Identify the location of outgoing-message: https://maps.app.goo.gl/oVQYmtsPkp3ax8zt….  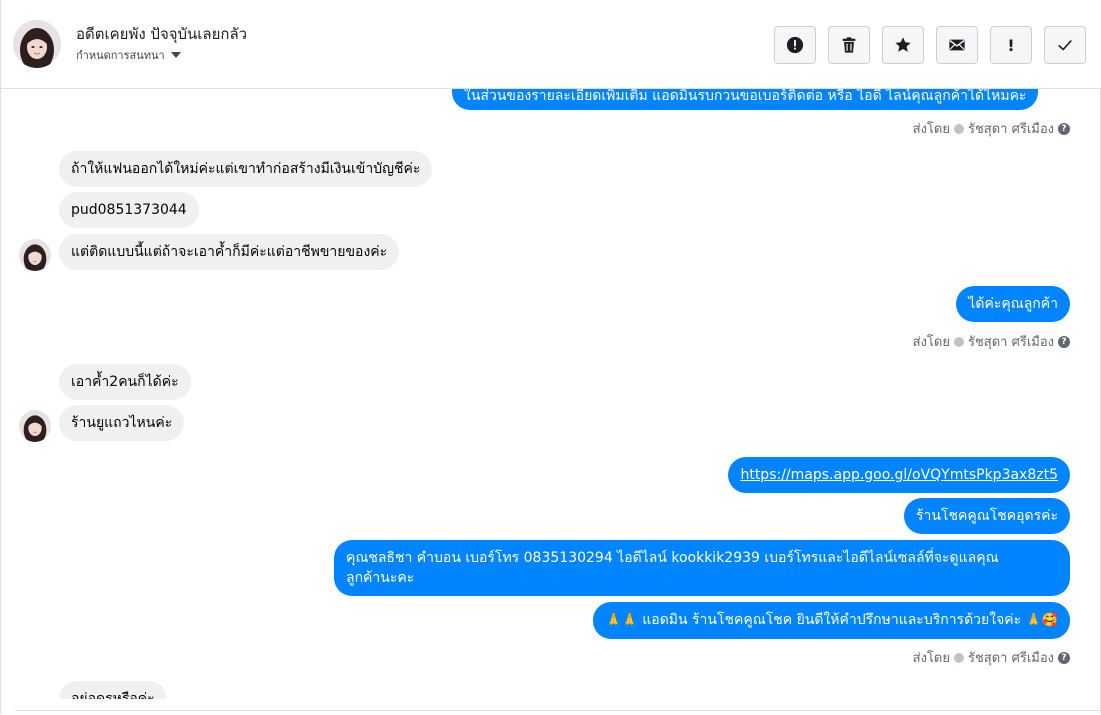
(899, 475).